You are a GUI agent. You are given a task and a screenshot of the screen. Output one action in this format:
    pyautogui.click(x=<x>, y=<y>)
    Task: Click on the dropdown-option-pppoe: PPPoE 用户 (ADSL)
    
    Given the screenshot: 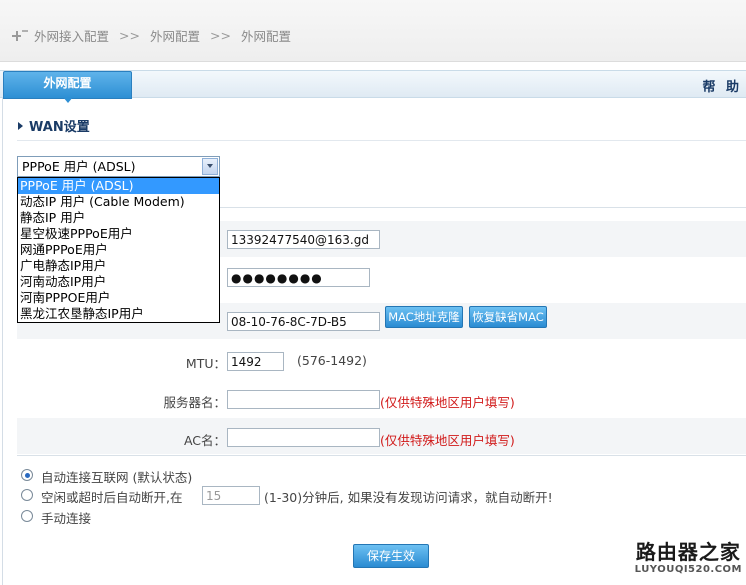 What is the action you would take?
    pyautogui.click(x=118, y=186)
    